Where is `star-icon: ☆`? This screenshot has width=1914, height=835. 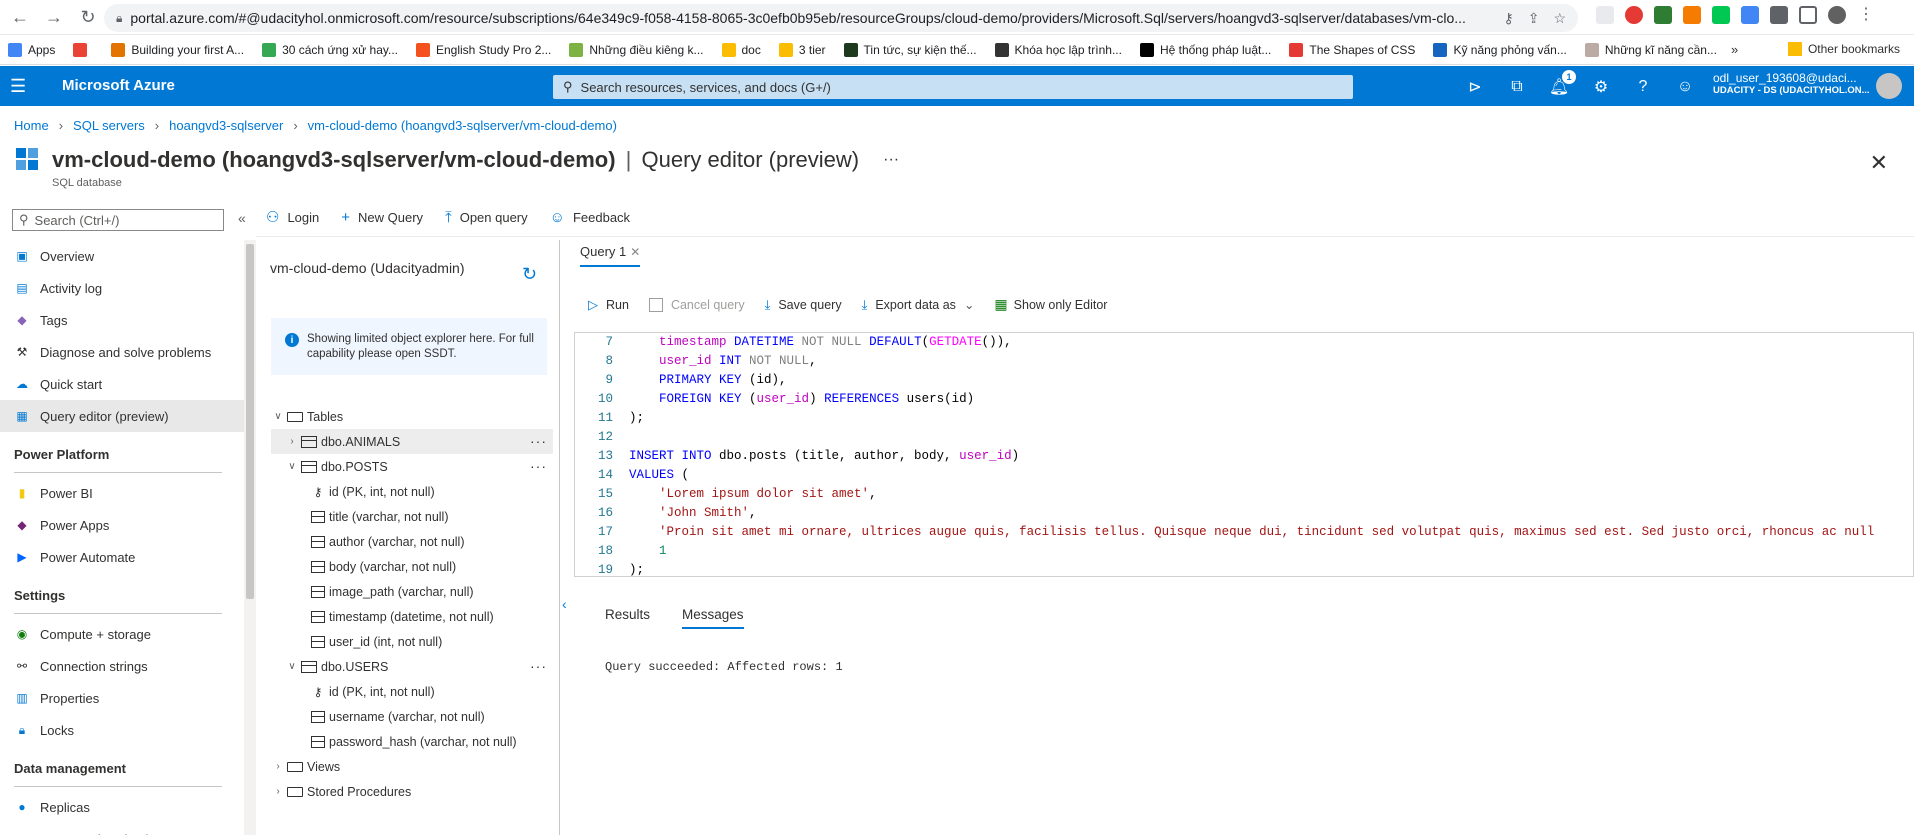
star-icon: ☆ is located at coordinates (1559, 18).